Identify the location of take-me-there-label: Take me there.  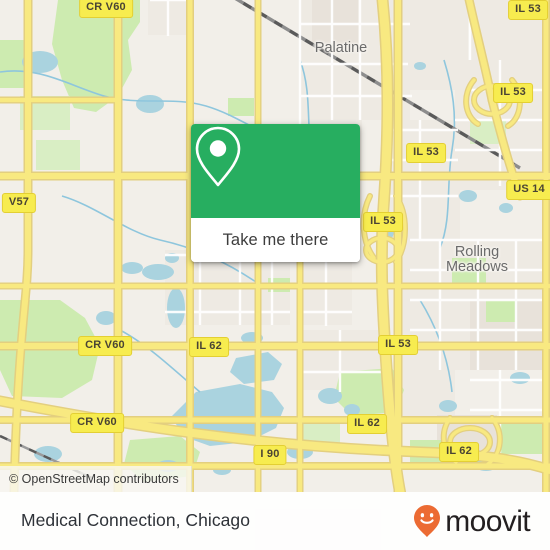
(275, 239).